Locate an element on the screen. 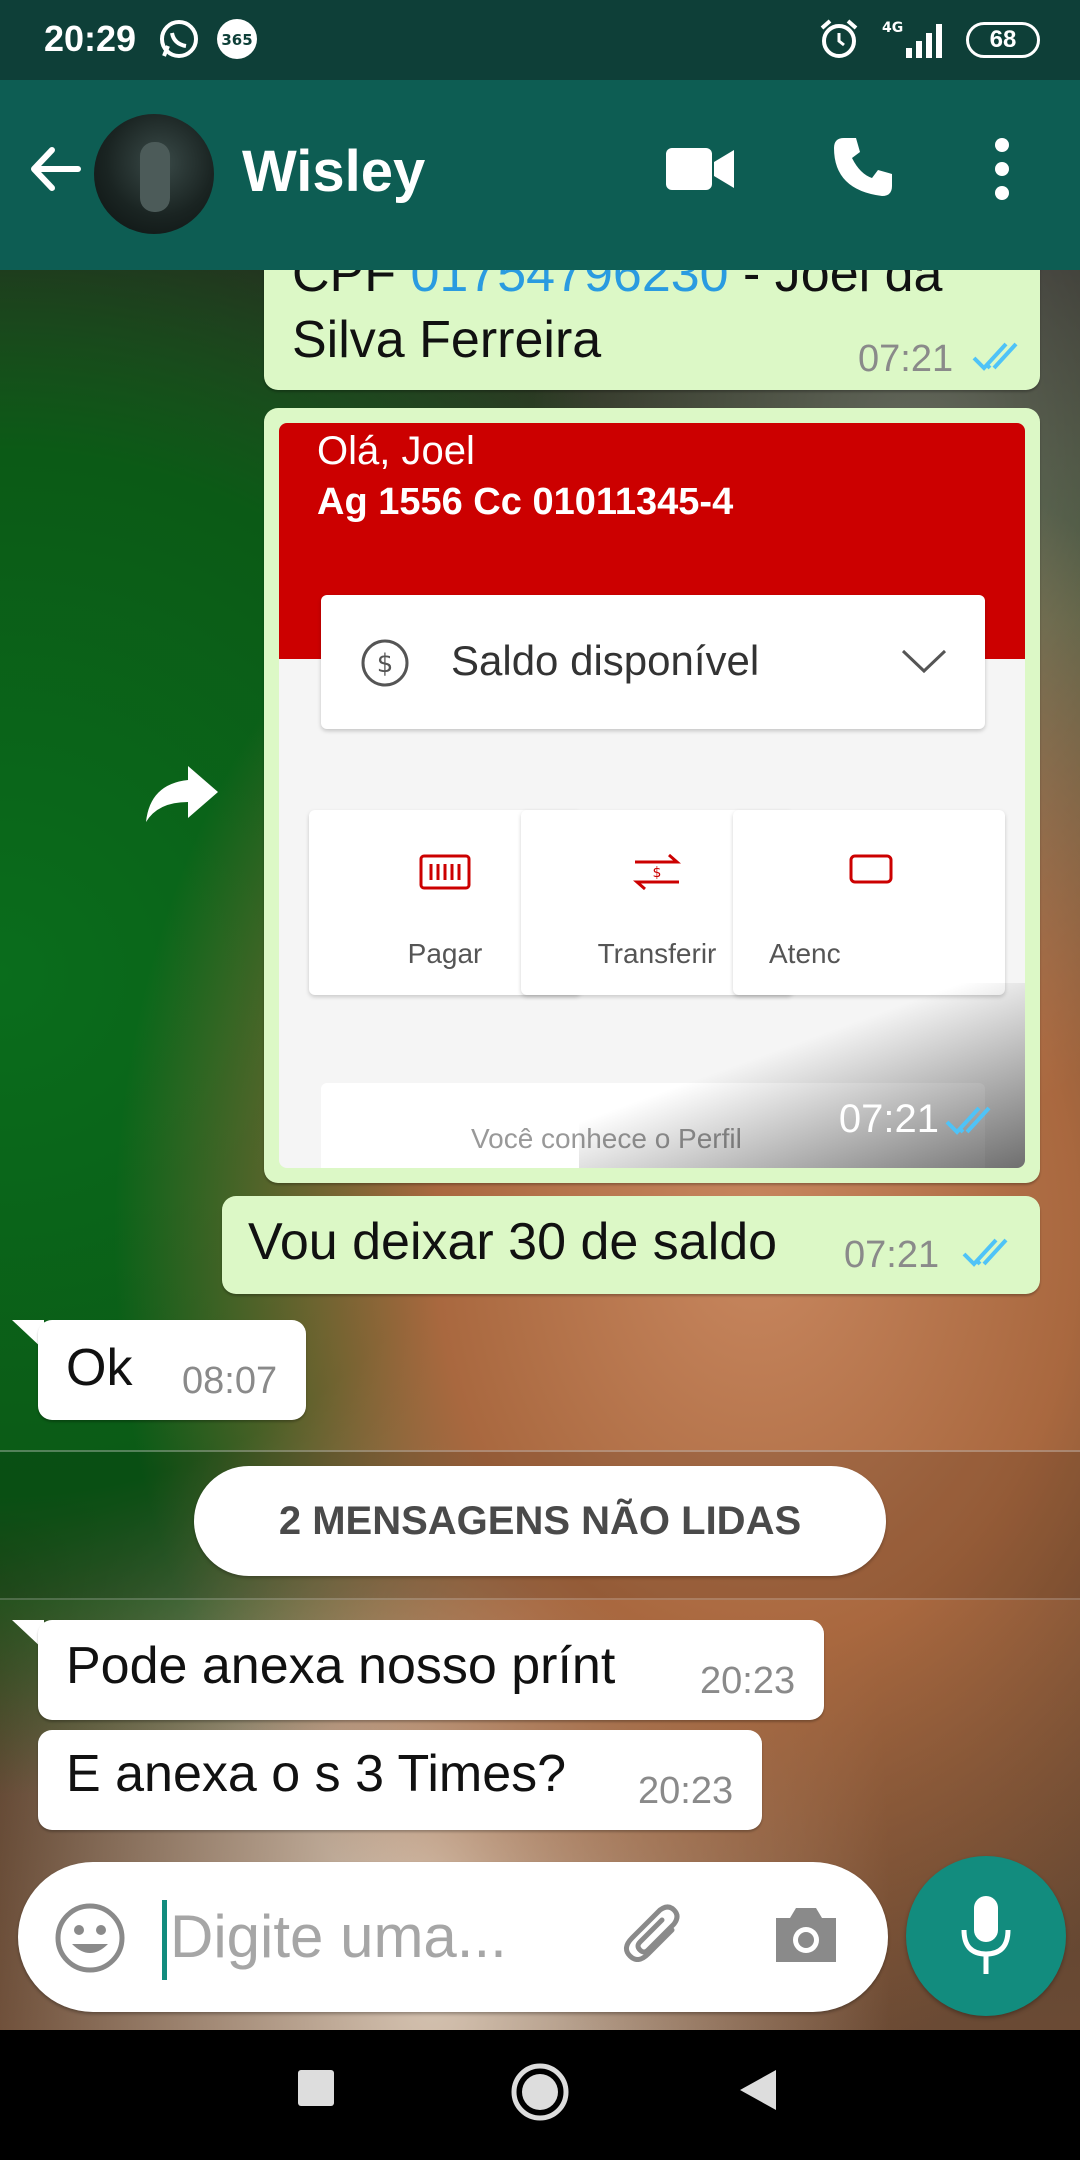 Image resolution: width=1080 pixels, height=2160 pixels. svg-text: 365 is located at coordinates (236, 40).